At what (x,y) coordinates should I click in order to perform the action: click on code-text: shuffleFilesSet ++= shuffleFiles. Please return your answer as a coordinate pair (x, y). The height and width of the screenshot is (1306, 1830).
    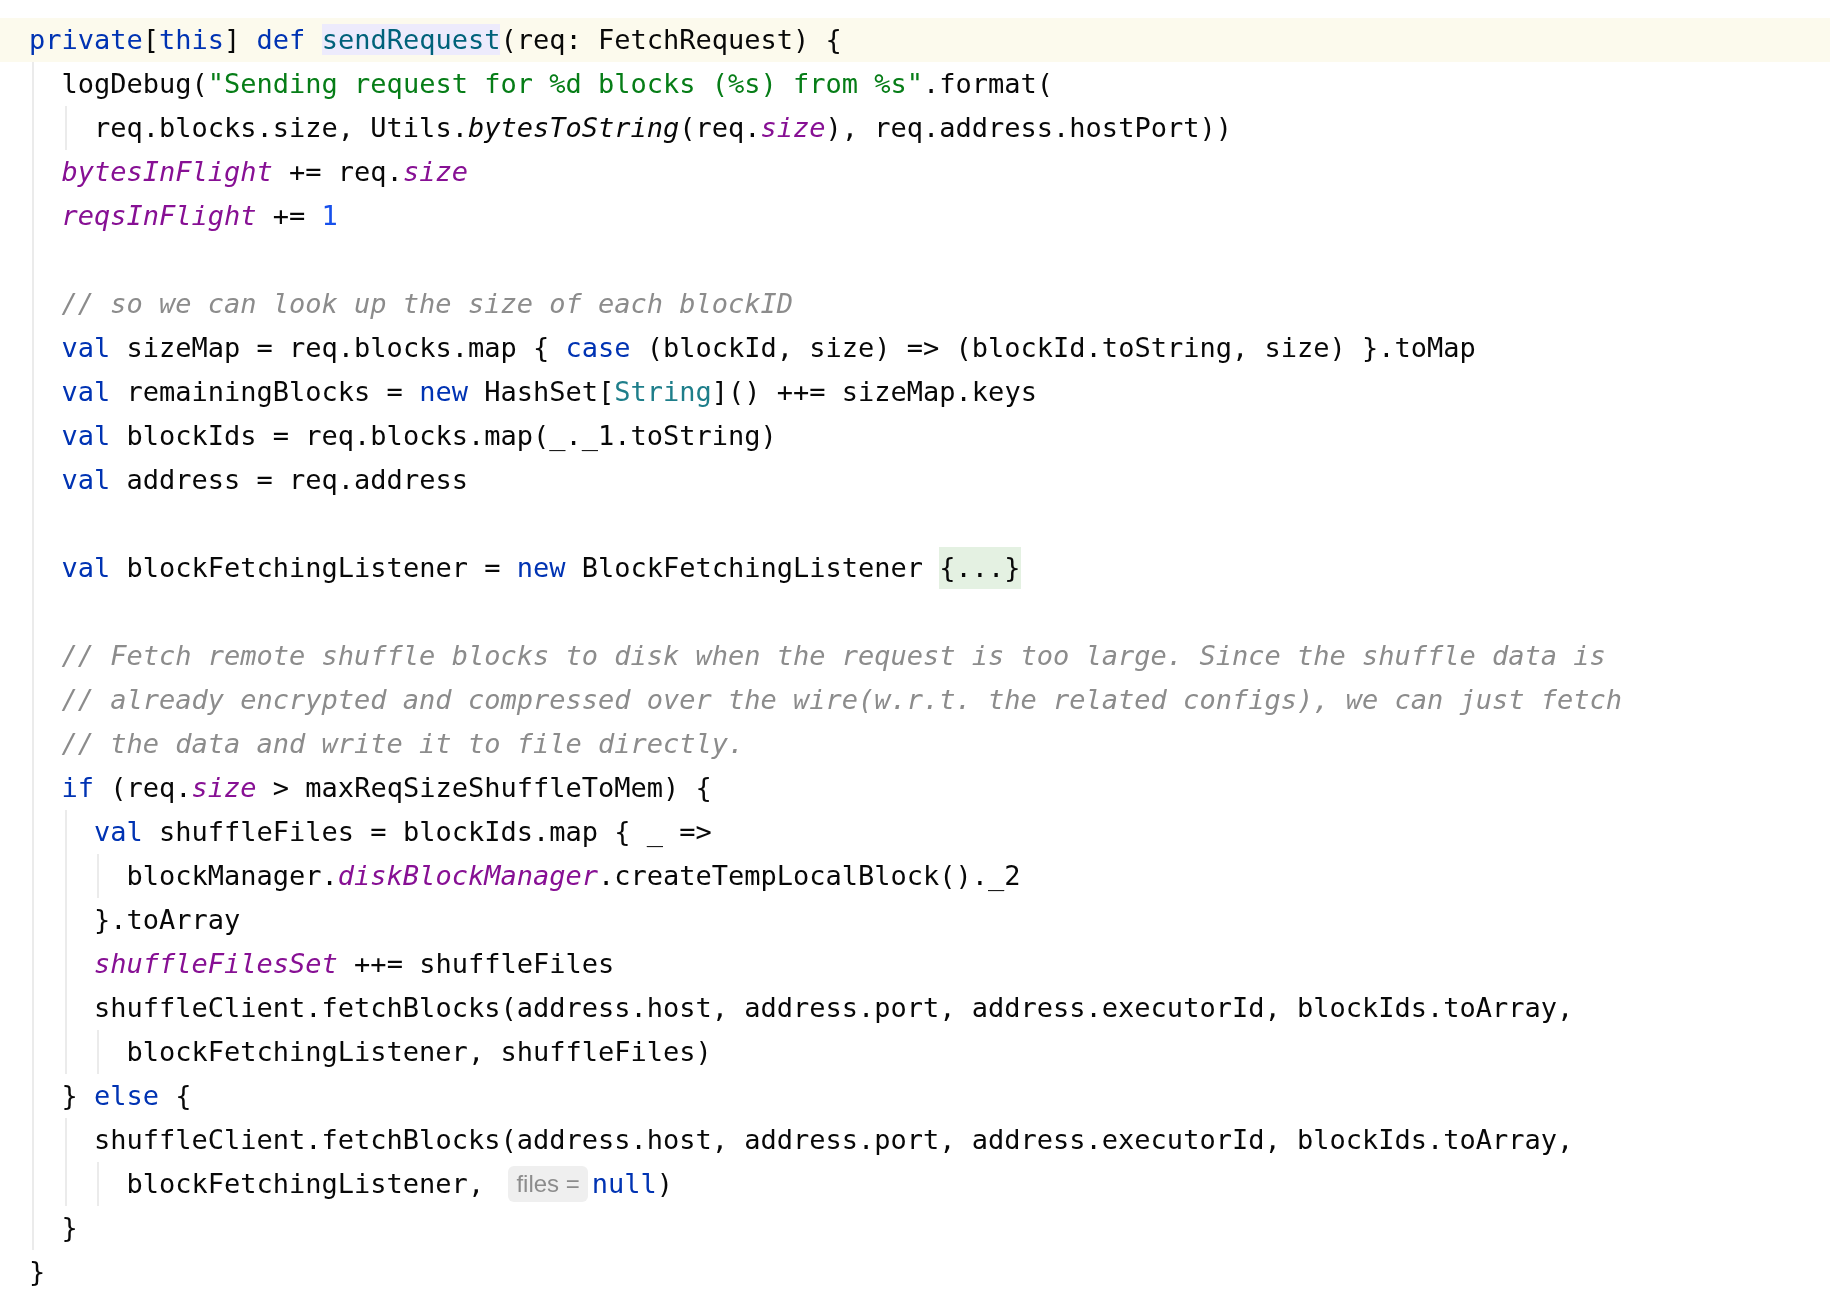
    Looking at the image, I should click on (354, 964).